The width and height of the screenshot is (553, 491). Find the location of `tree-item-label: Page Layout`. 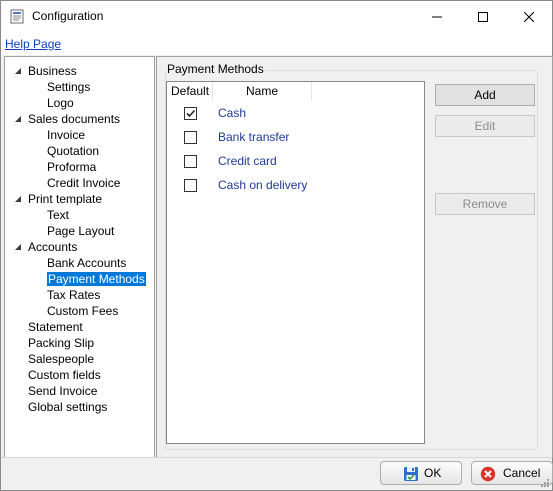

tree-item-label: Page Layout is located at coordinates (81, 231).